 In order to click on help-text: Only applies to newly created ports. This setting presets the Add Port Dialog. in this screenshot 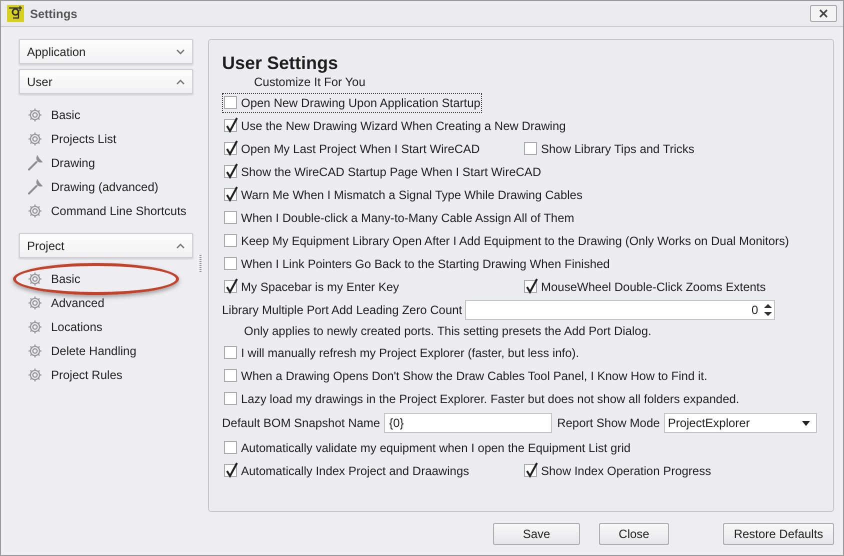, I will do `click(447, 331)`.